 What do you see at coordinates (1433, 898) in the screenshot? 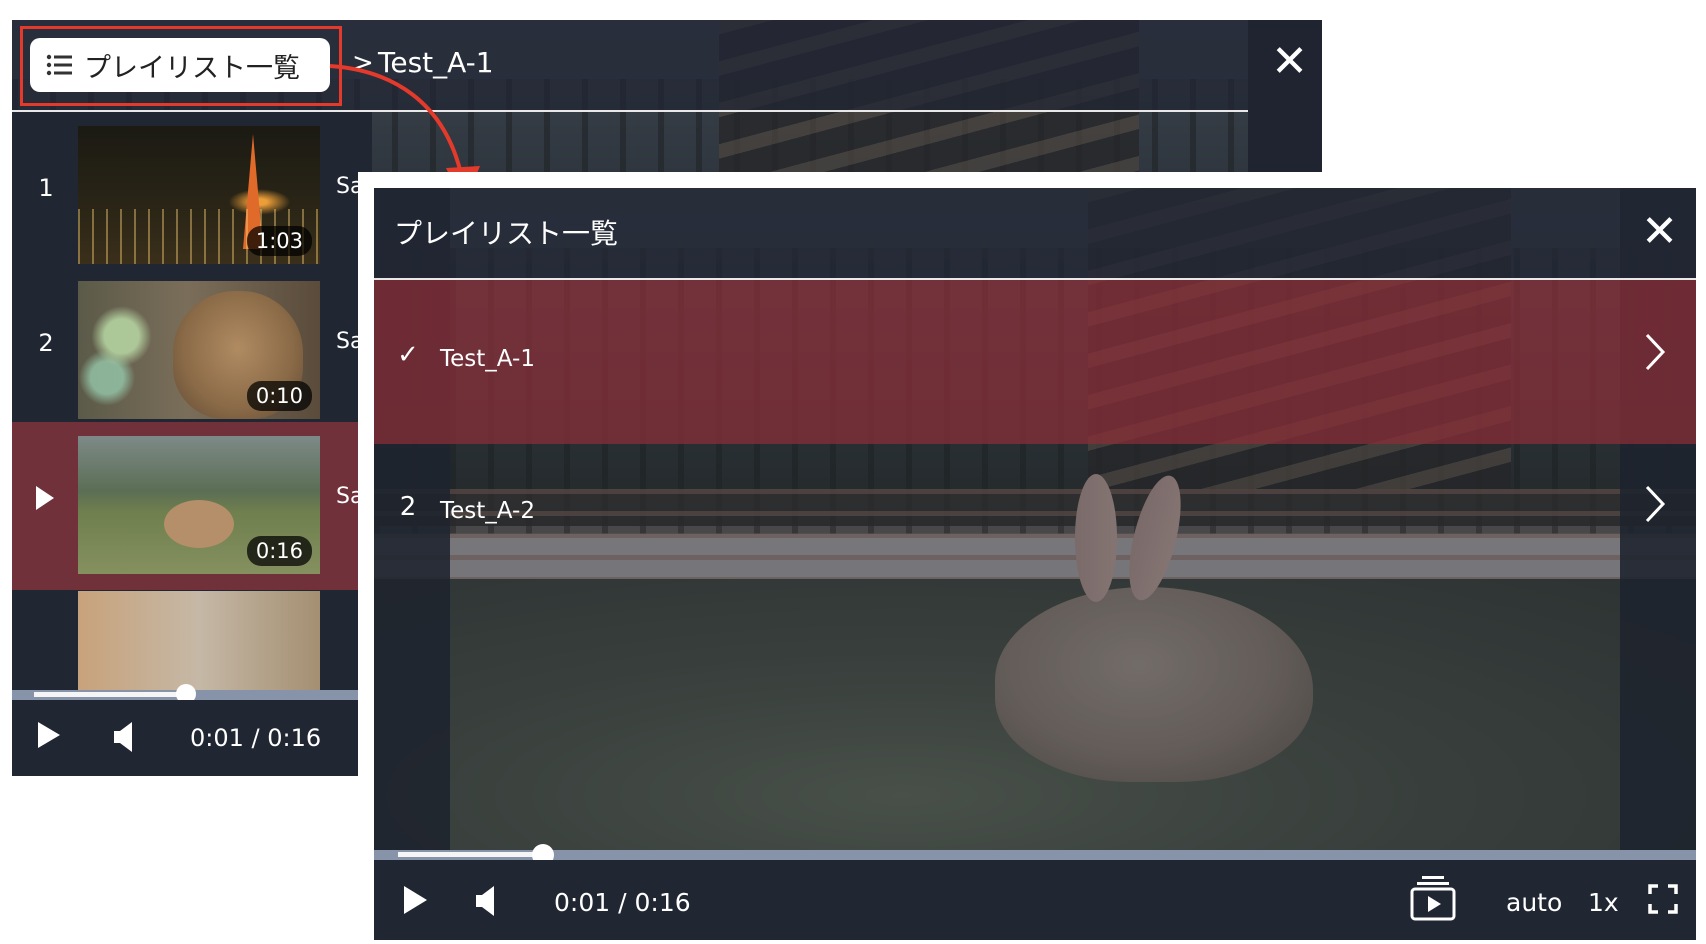
I see `playlist-icon` at bounding box center [1433, 898].